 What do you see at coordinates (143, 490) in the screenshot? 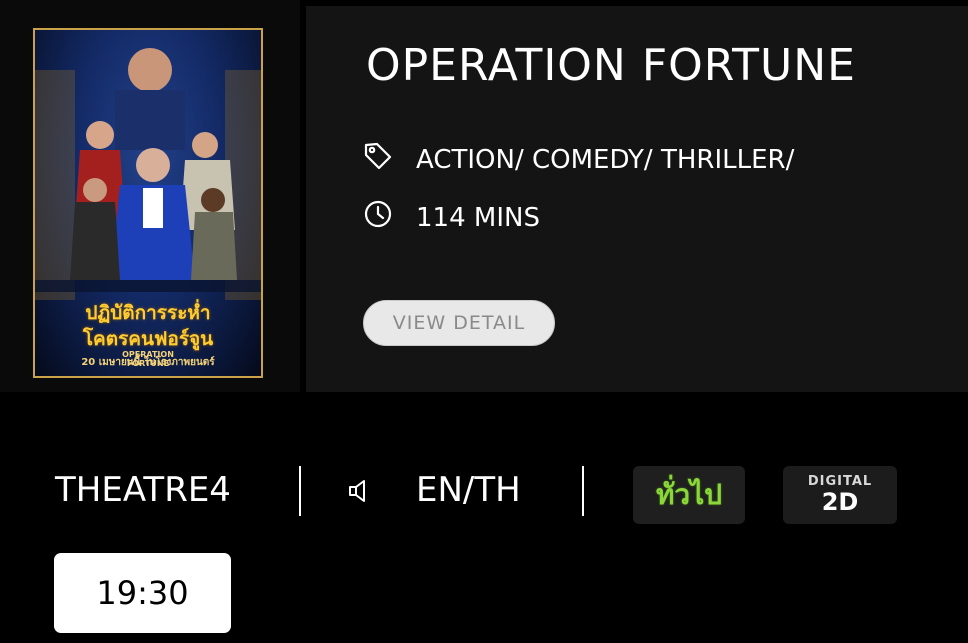
I see `theatre-label: THEATRE4` at bounding box center [143, 490].